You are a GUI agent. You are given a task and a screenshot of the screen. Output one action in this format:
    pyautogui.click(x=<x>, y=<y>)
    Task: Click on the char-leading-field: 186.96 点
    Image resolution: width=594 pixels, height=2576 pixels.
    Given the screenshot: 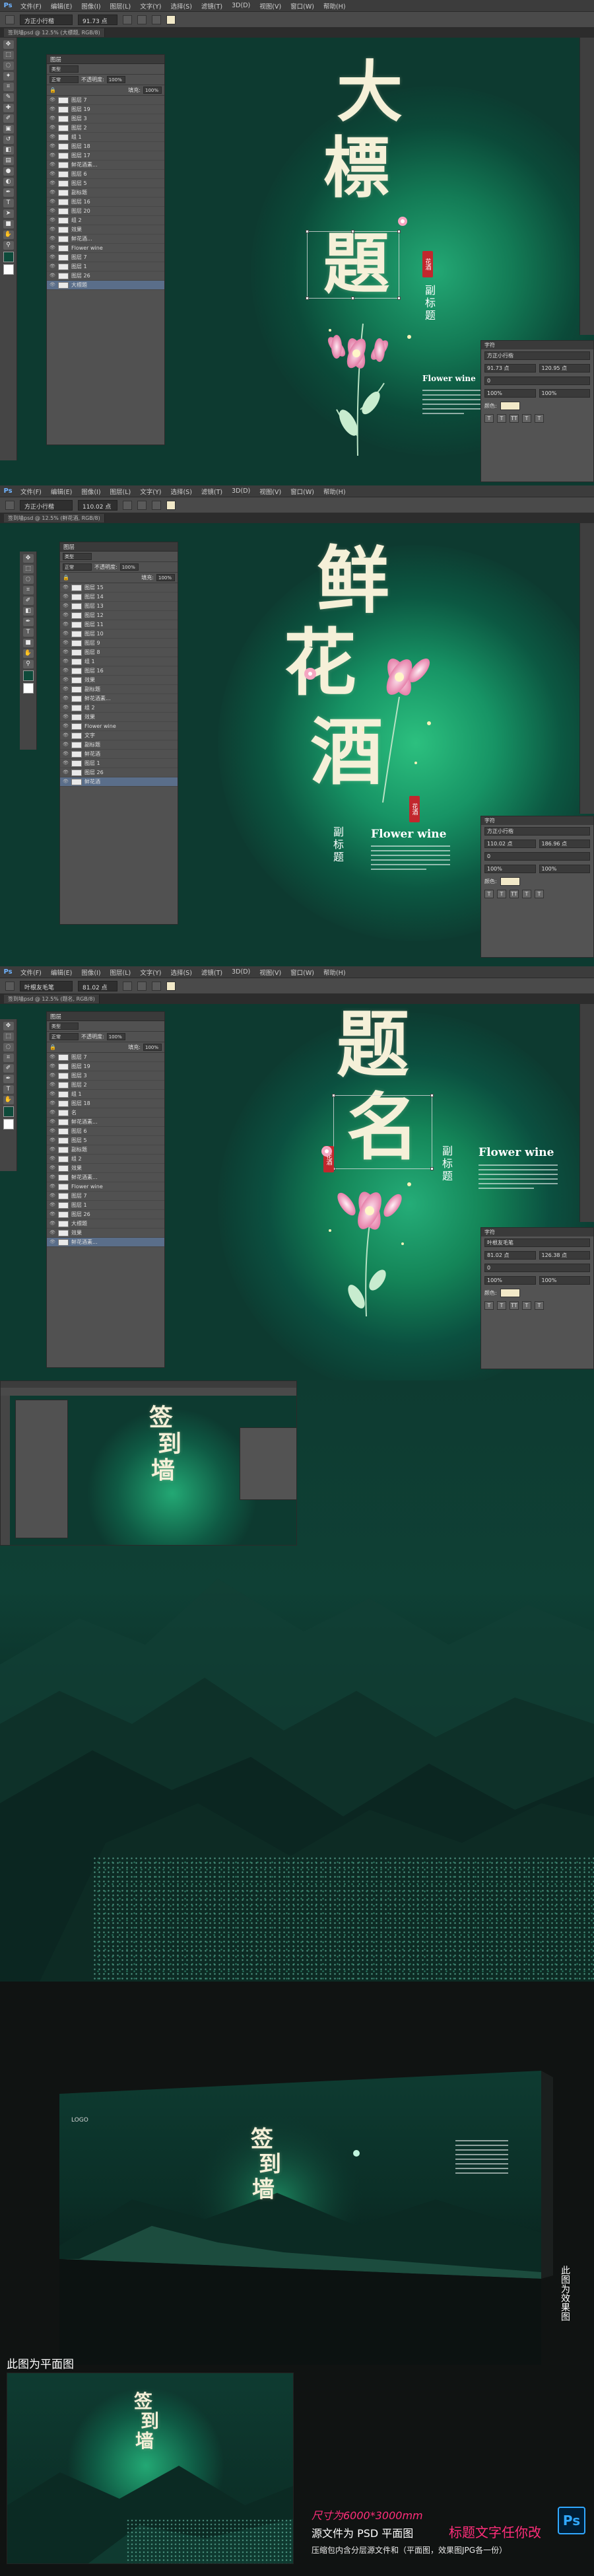 What is the action you would take?
    pyautogui.click(x=564, y=844)
    